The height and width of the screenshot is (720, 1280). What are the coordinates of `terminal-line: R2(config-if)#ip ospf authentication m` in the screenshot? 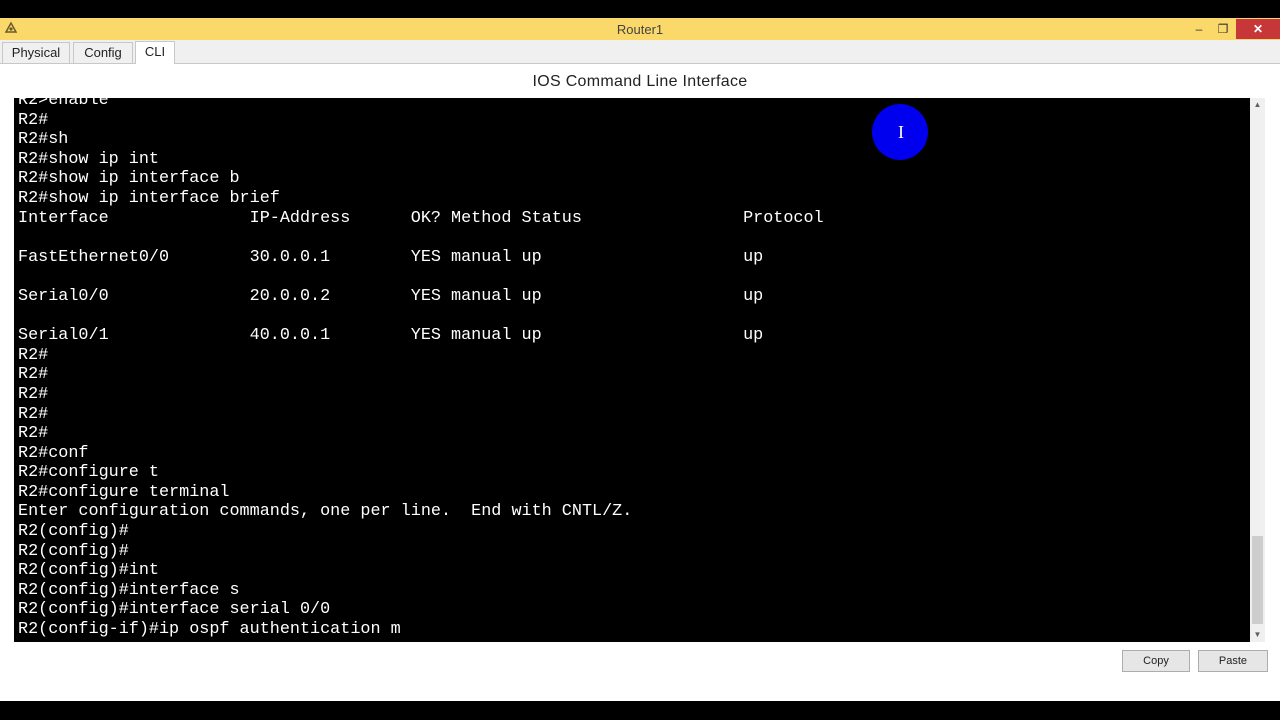 It's located at (209, 630).